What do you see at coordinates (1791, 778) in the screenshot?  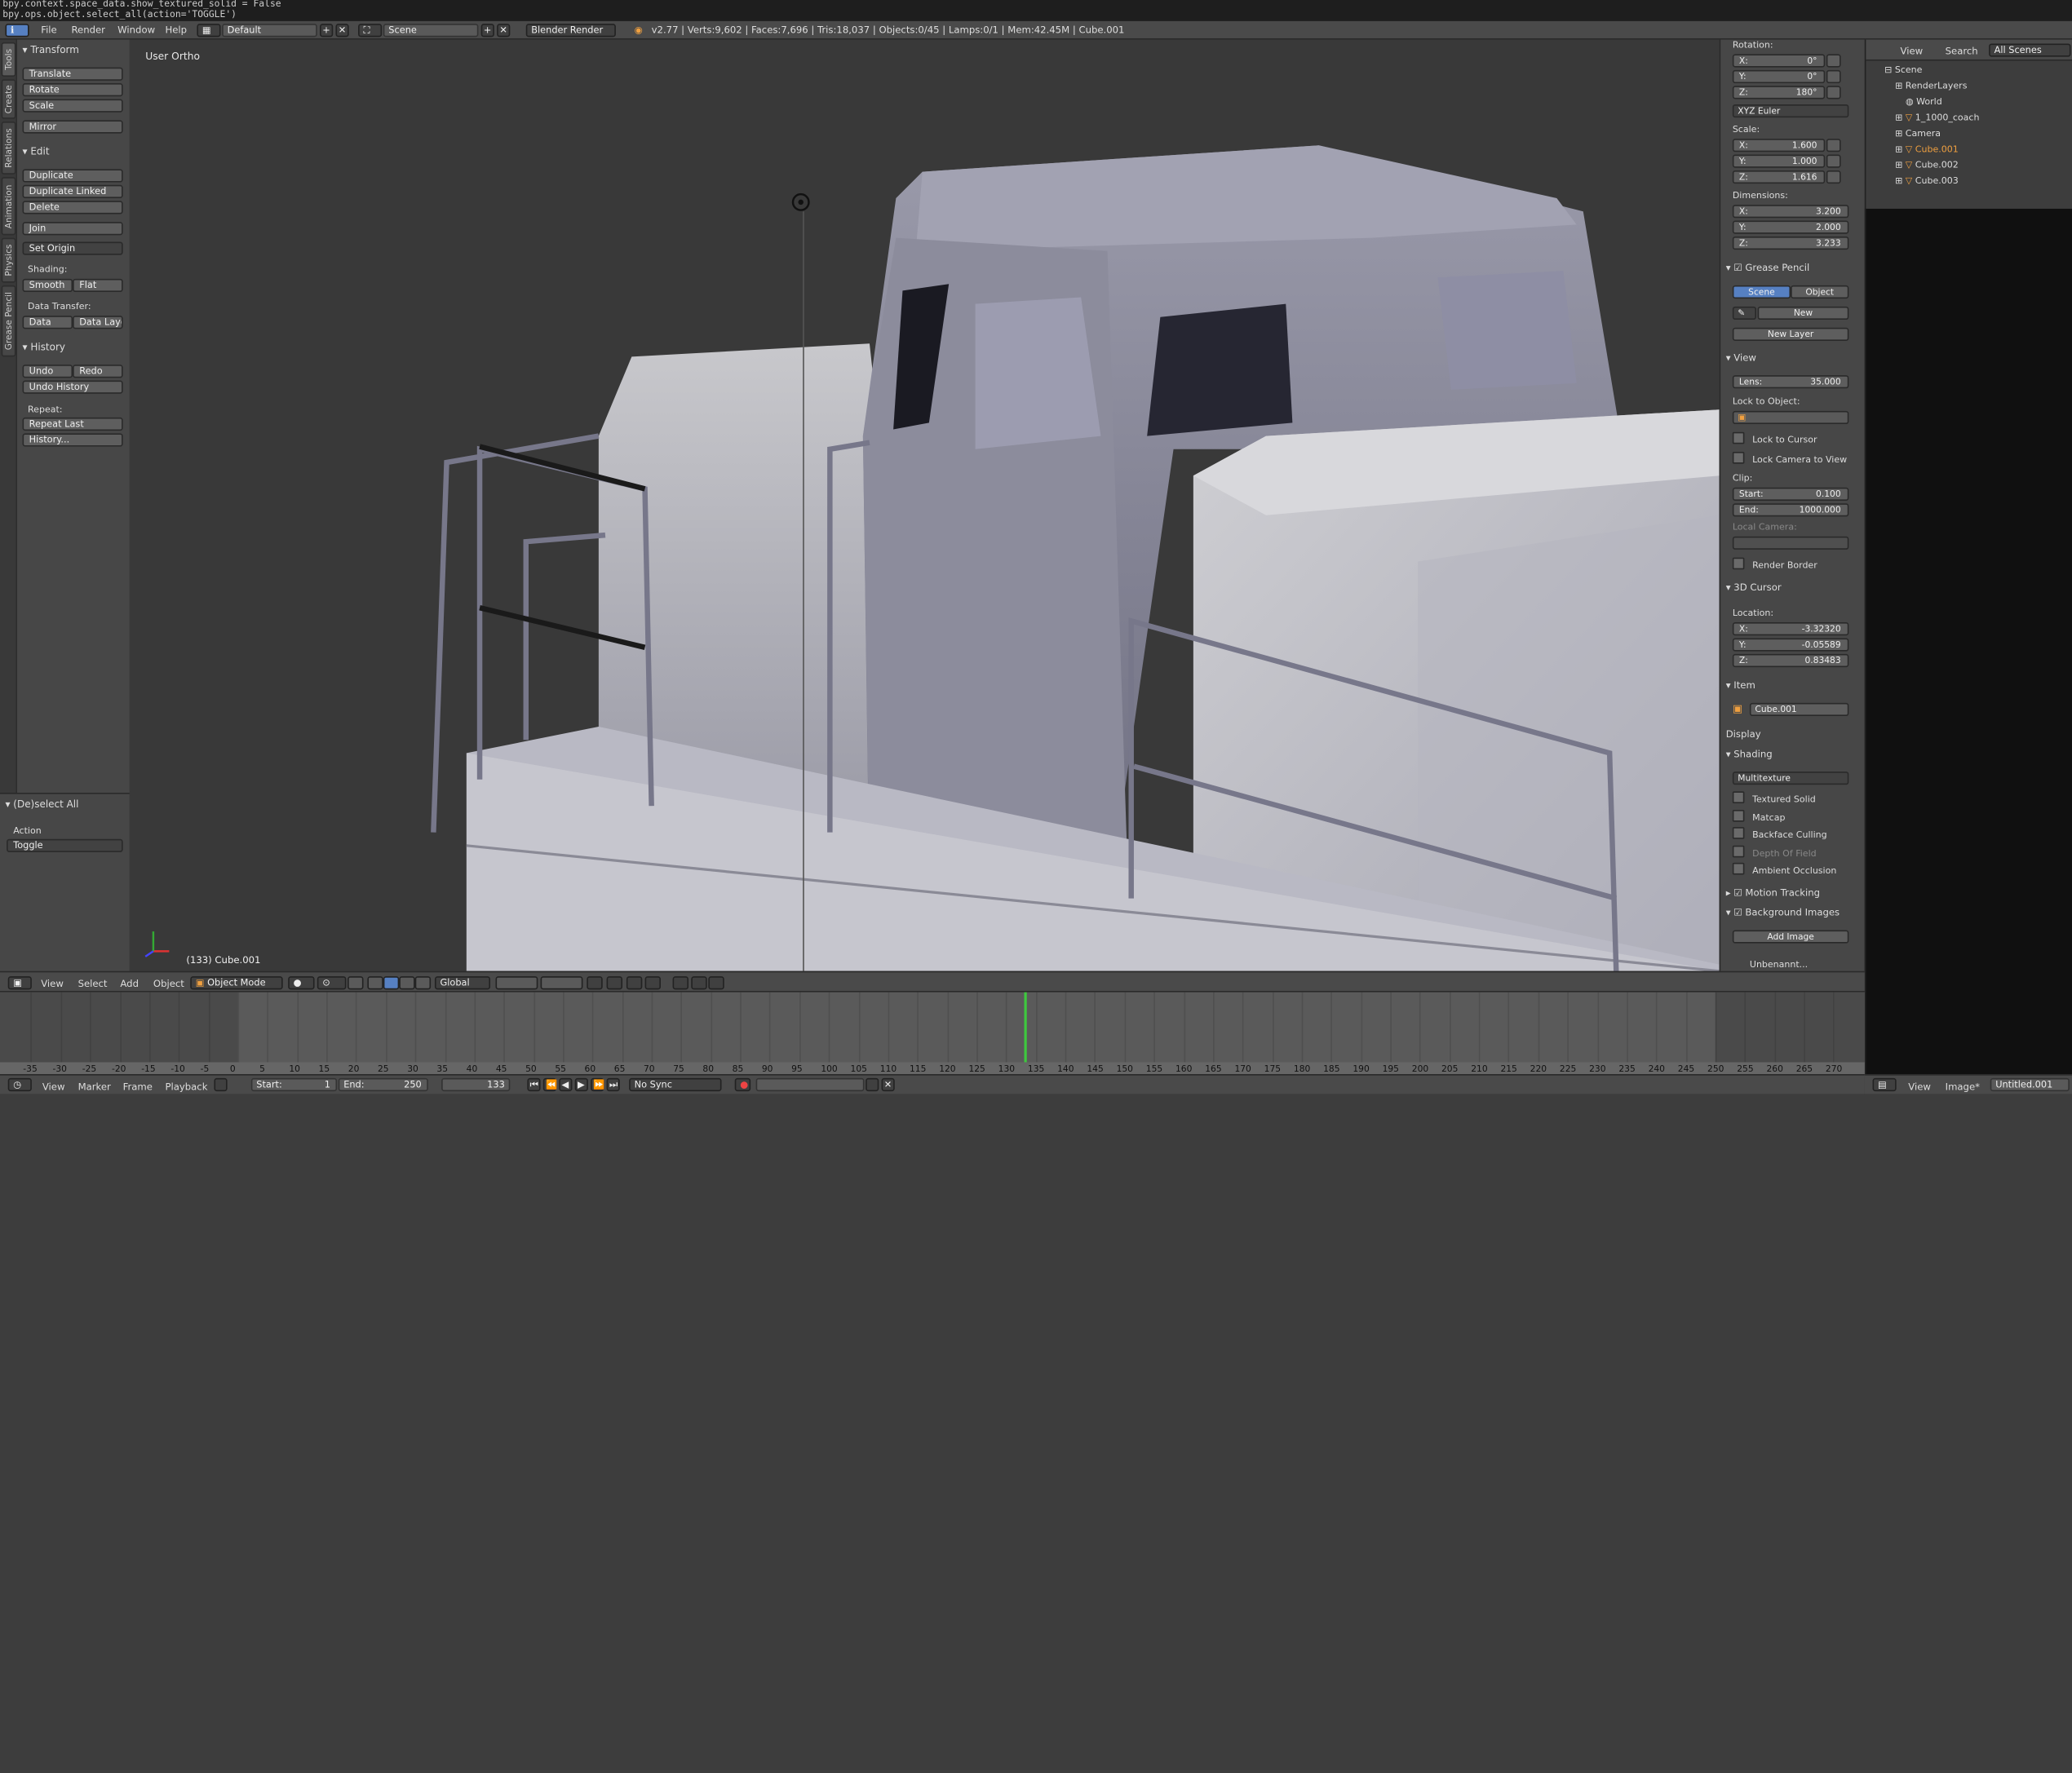 I see `shading-mode-select: Multitexture` at bounding box center [1791, 778].